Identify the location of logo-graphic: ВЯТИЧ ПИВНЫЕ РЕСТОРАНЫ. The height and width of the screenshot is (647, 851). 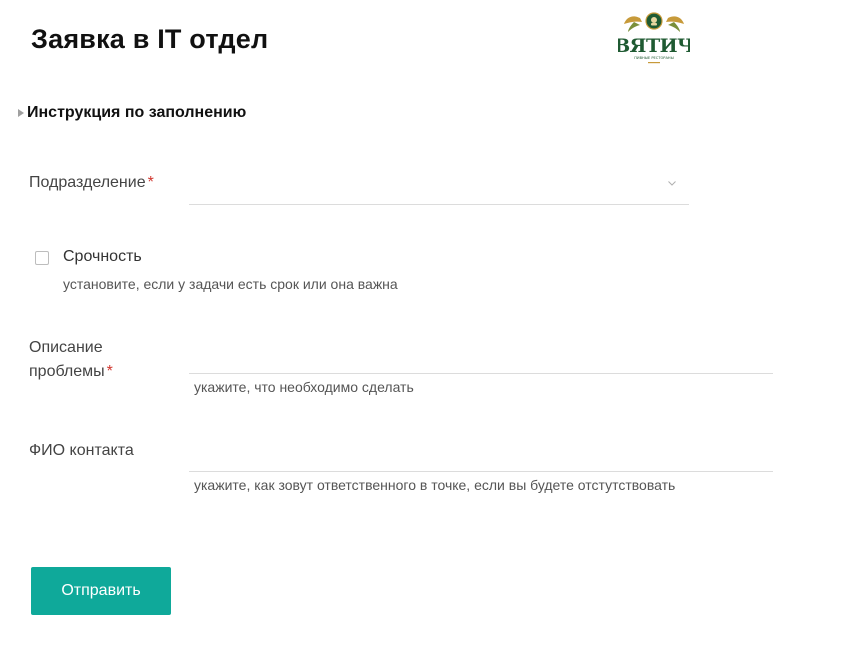
(654, 38).